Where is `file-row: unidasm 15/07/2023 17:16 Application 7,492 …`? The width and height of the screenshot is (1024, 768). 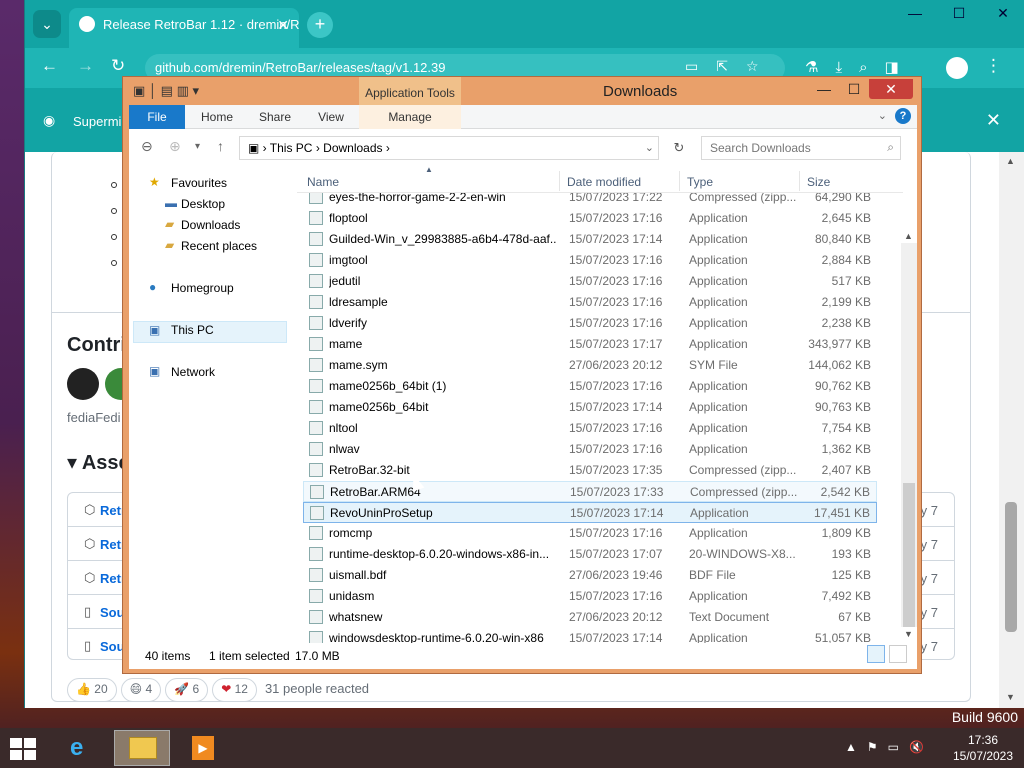
file-row: unidasm 15/07/2023 17:16 Application 7,492 … is located at coordinates (590, 596).